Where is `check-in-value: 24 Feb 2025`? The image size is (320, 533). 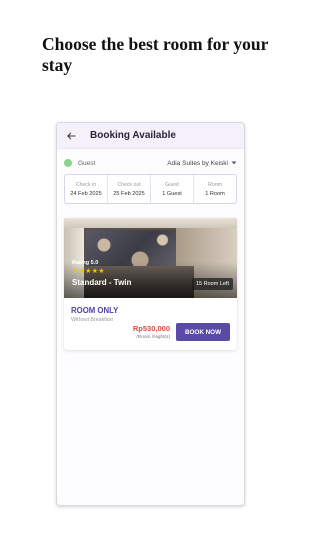
check-in-value: 24 Feb 2025 is located at coordinates (86, 193).